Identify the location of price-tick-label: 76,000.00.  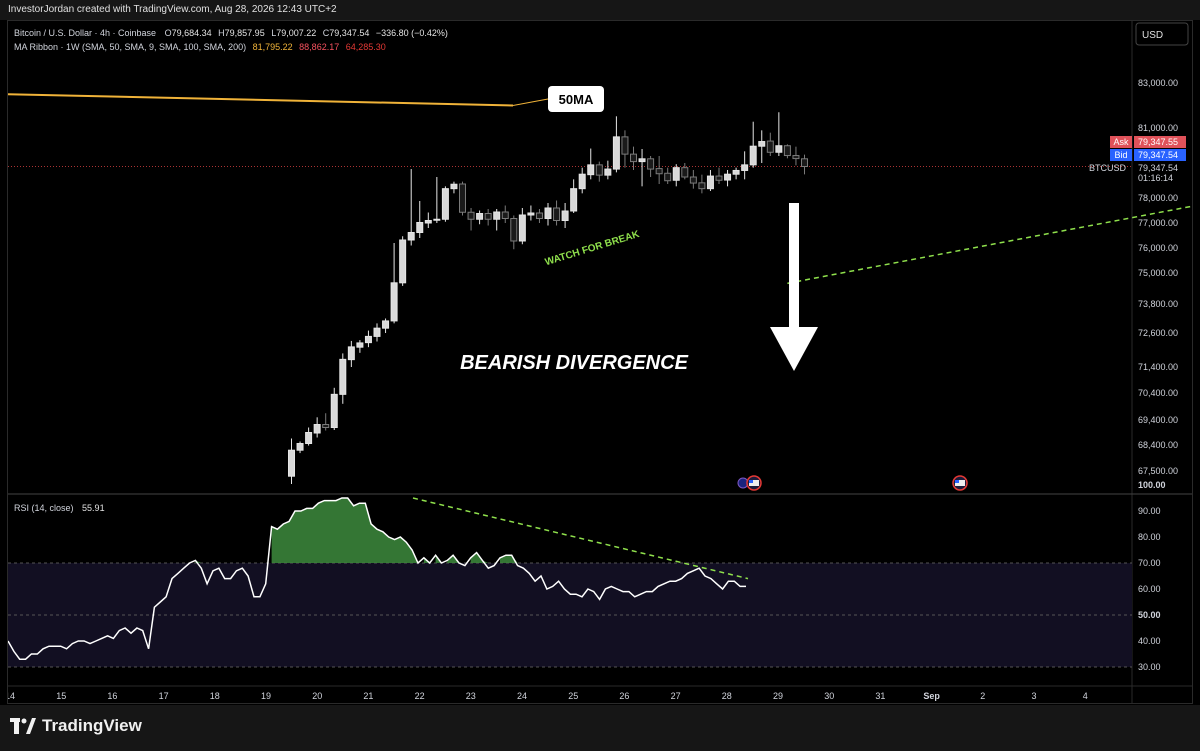
(1158, 248).